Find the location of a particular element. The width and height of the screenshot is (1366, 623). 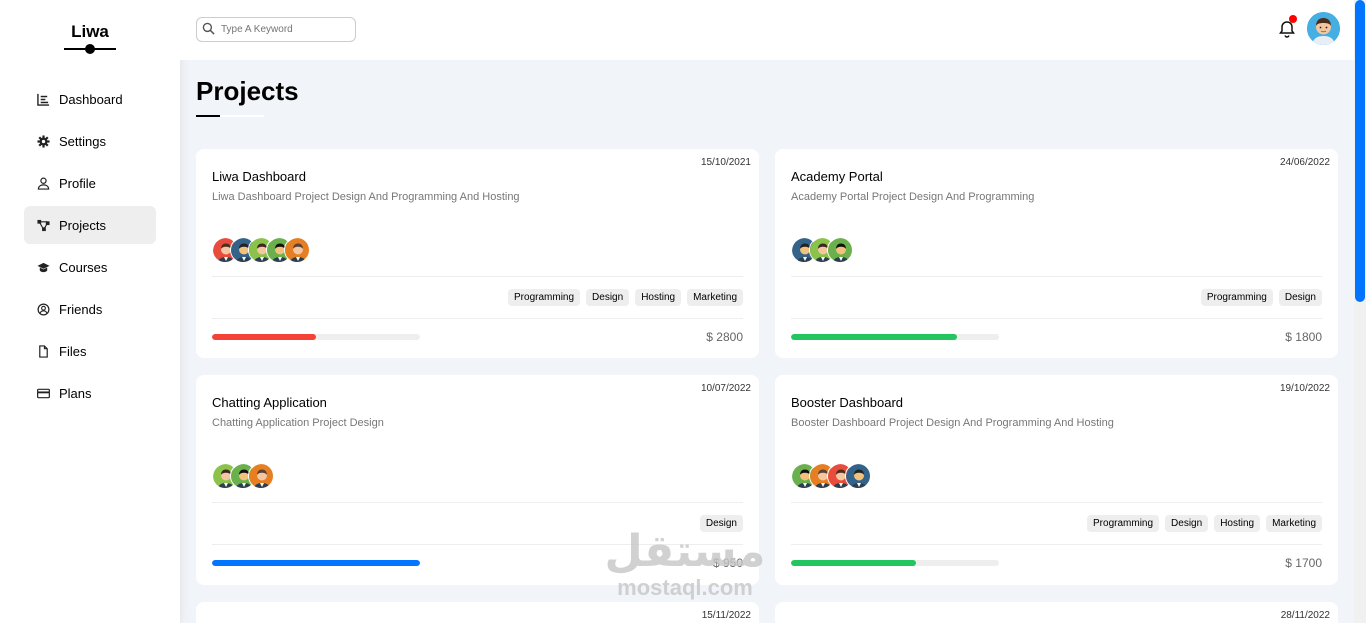

sidebar-item-label: Dashboard is located at coordinates (91, 99).